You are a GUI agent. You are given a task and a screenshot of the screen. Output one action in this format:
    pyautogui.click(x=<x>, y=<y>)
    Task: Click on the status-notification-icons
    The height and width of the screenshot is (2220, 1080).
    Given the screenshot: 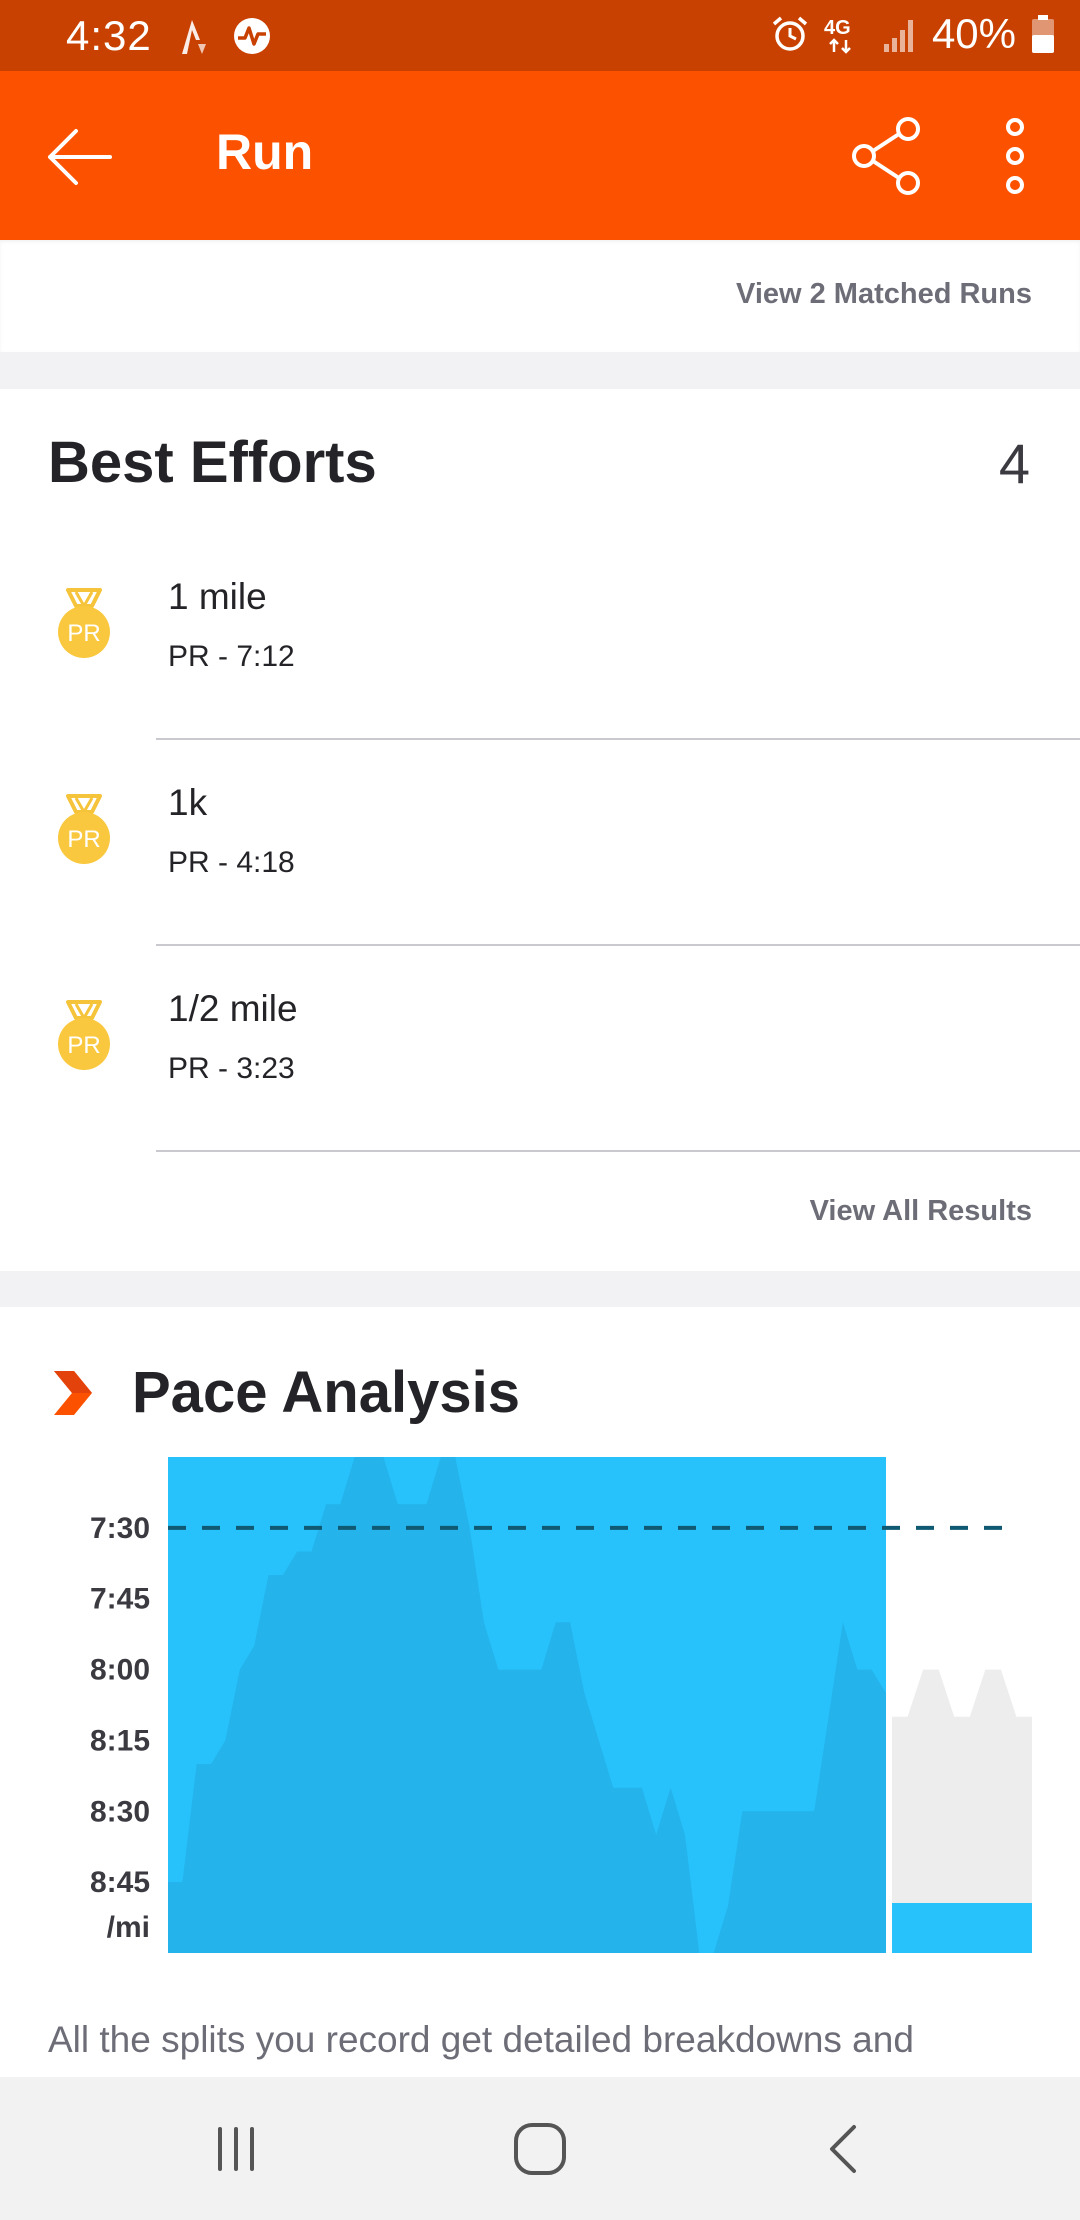 What is the action you would take?
    pyautogui.click(x=226, y=36)
    